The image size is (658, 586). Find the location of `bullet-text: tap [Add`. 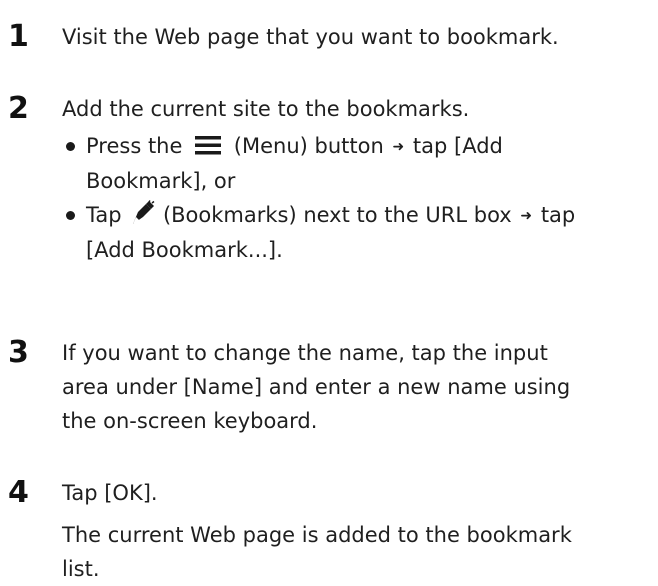

bullet-text: tap [Add is located at coordinates (457, 146).